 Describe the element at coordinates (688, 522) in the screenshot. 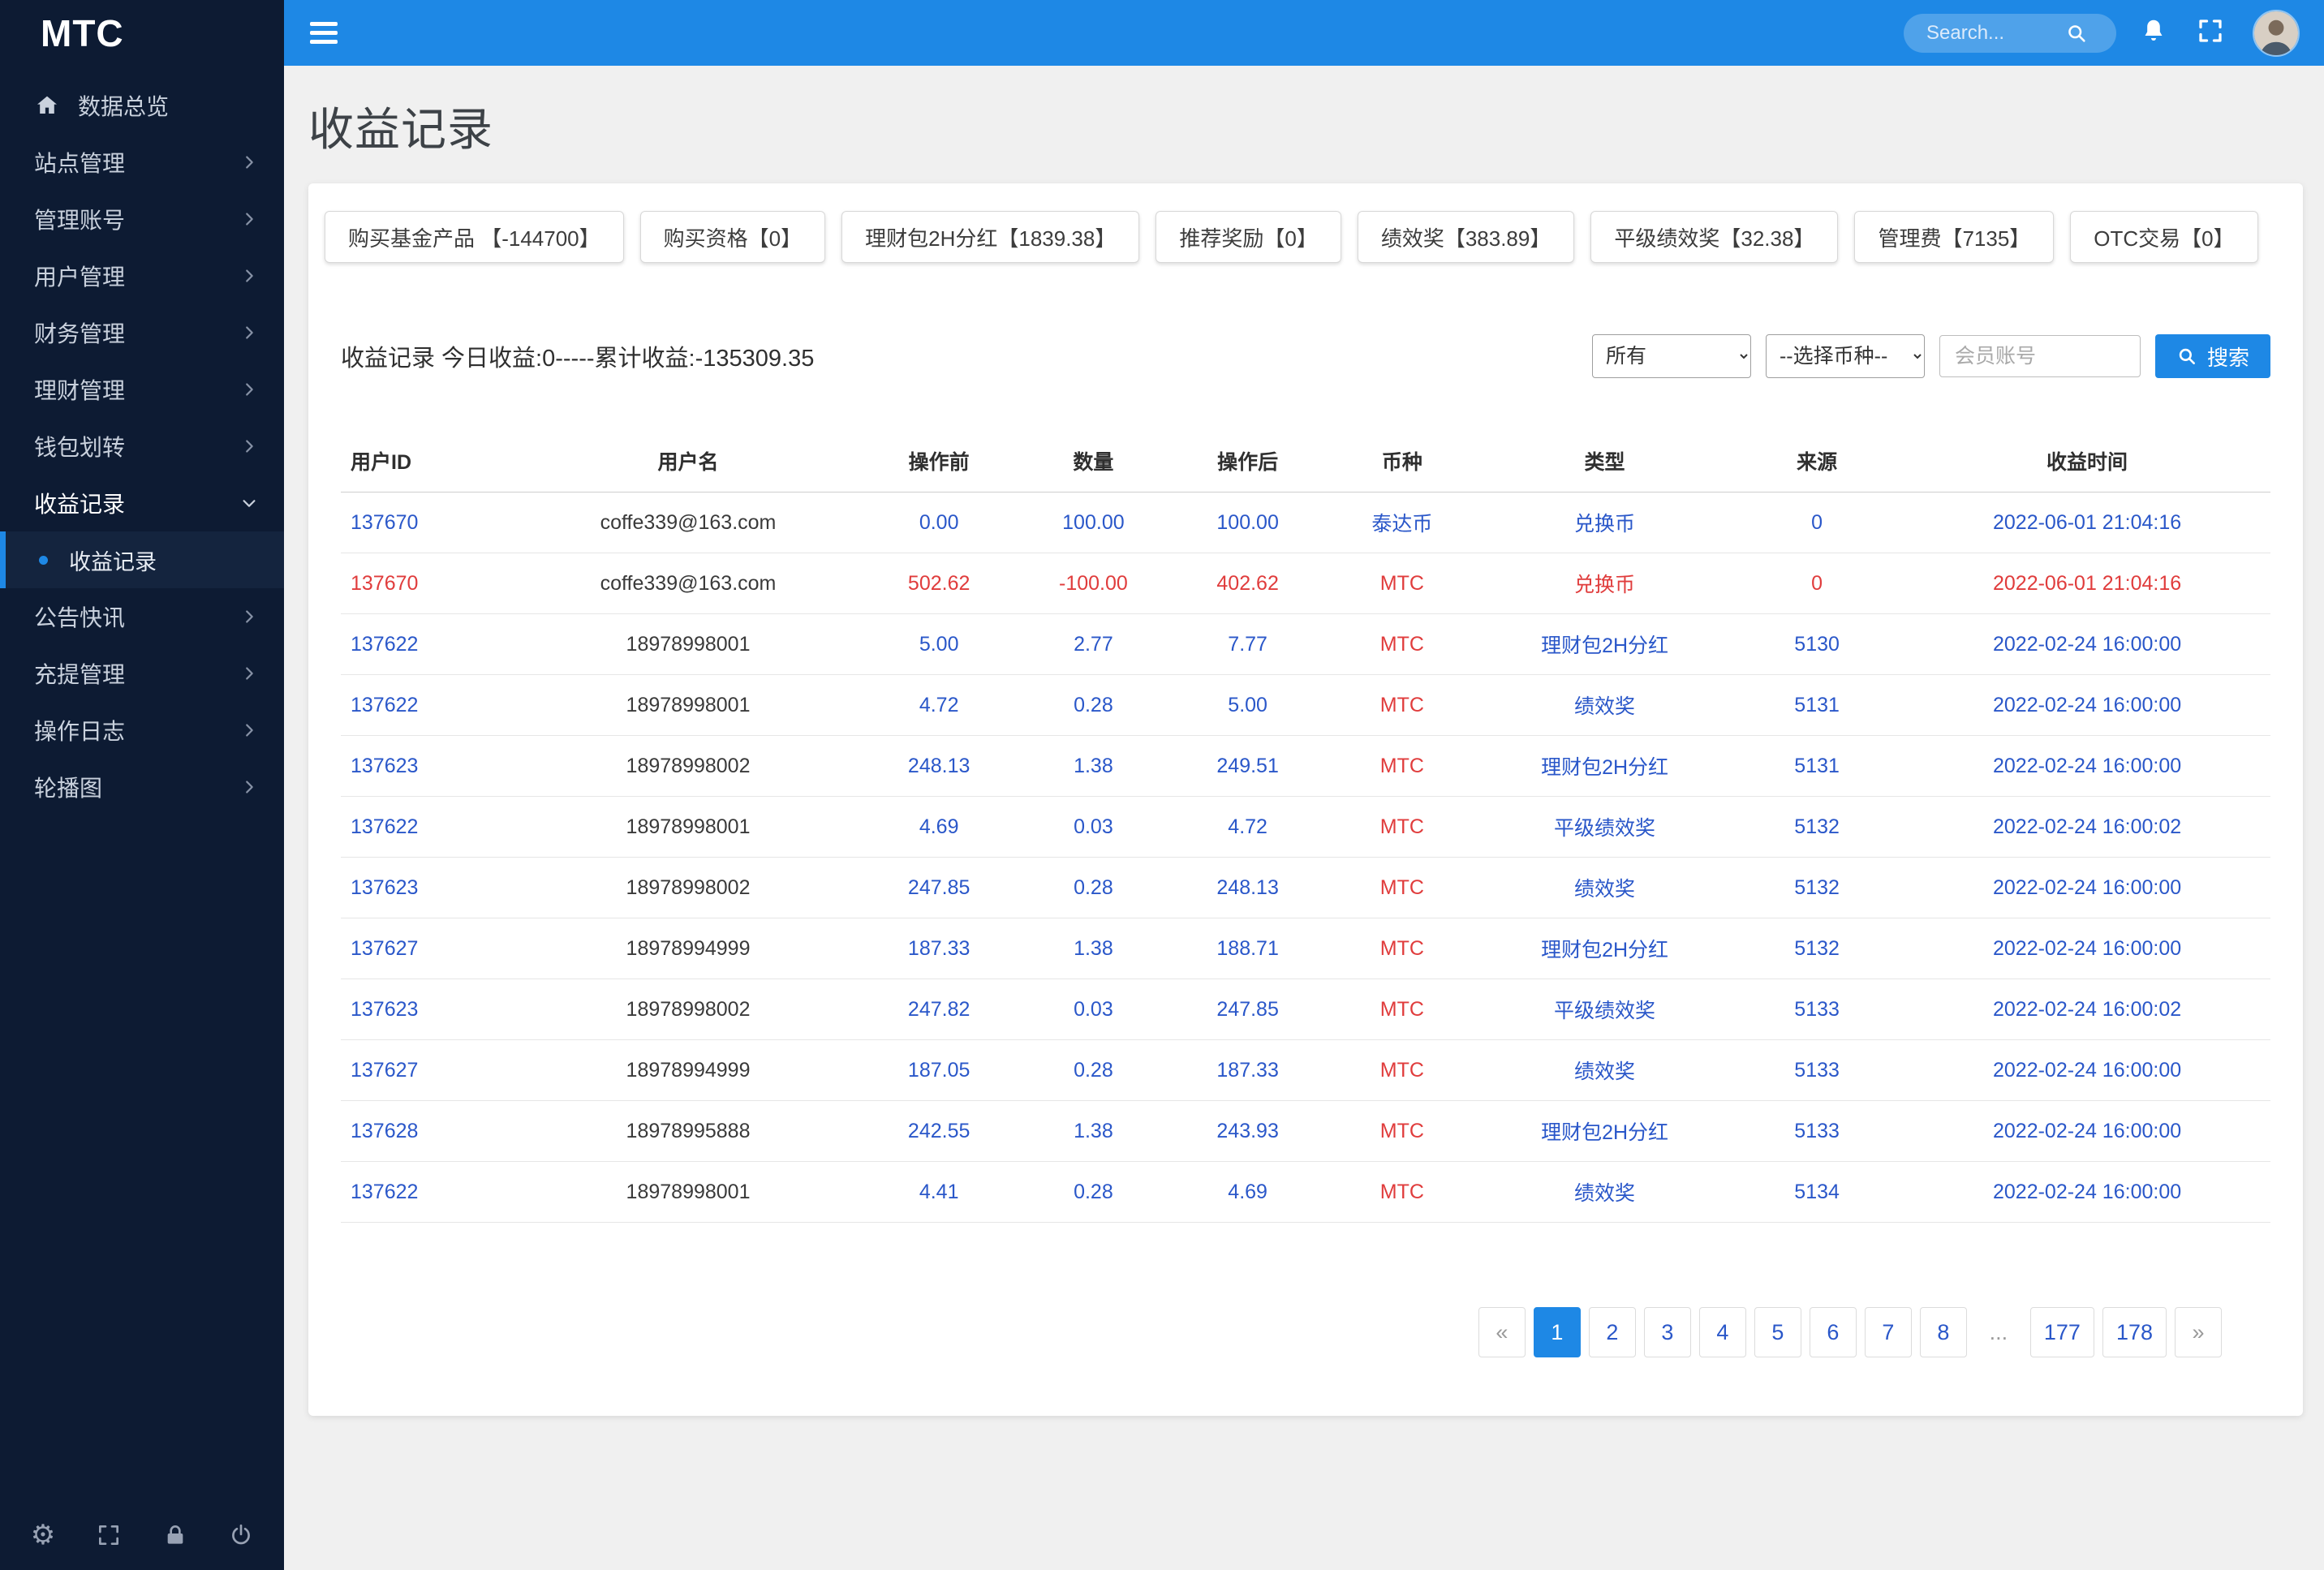

I see `cell-name: coffe339@163.com` at that location.